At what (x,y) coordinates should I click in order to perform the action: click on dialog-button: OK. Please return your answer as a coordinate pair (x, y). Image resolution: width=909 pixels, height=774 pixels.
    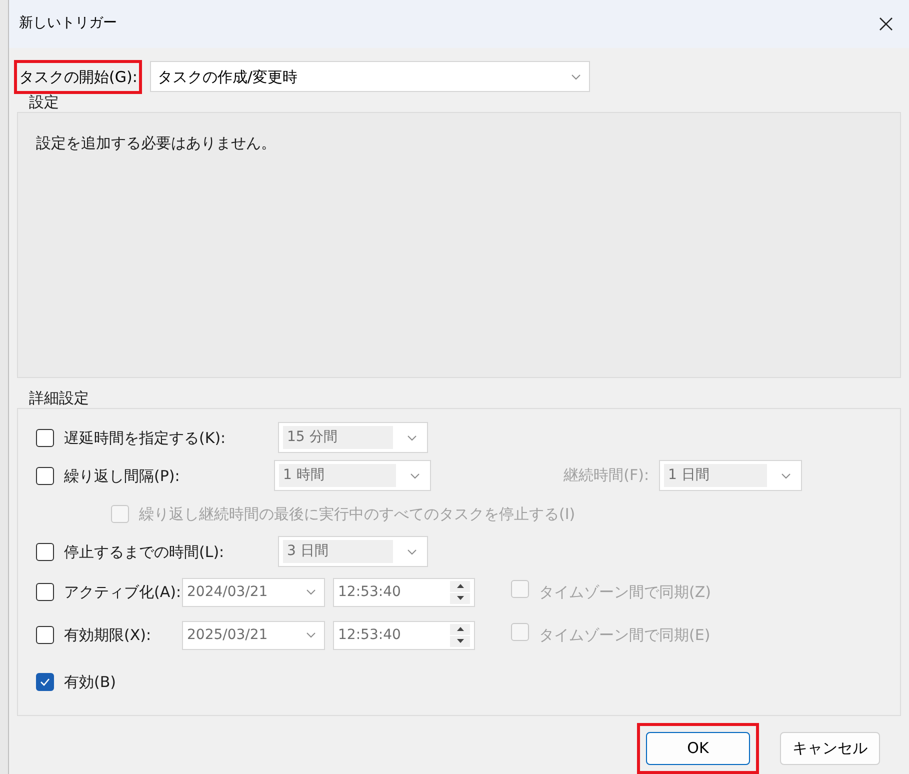
    Looking at the image, I should click on (698, 748).